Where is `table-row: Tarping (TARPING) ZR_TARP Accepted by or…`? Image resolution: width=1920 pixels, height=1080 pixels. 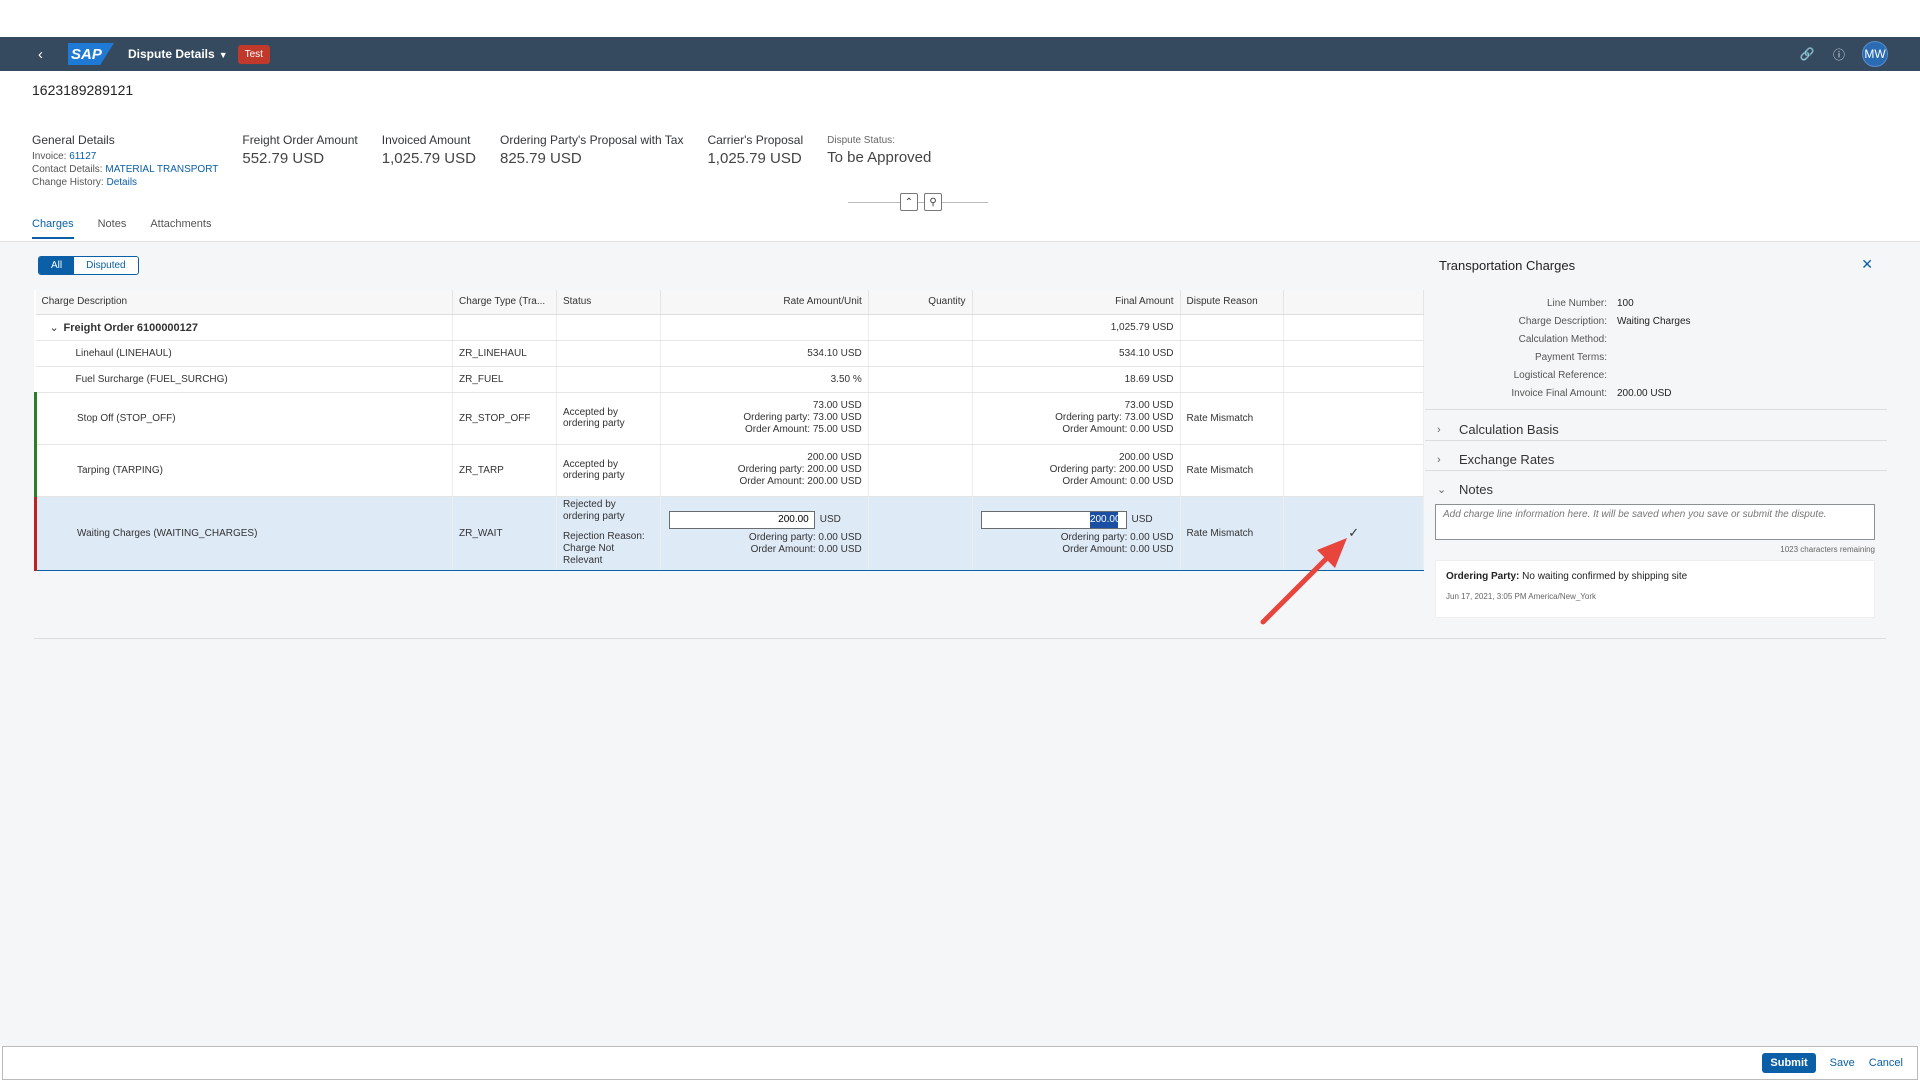 table-row: Tarping (TARPING) ZR_TARP Accepted by or… is located at coordinates (728, 470).